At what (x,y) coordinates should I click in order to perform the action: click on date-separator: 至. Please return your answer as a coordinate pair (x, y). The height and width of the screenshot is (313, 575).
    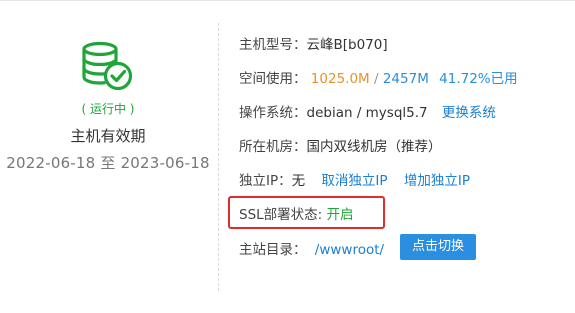
    Looking at the image, I should click on (108, 163).